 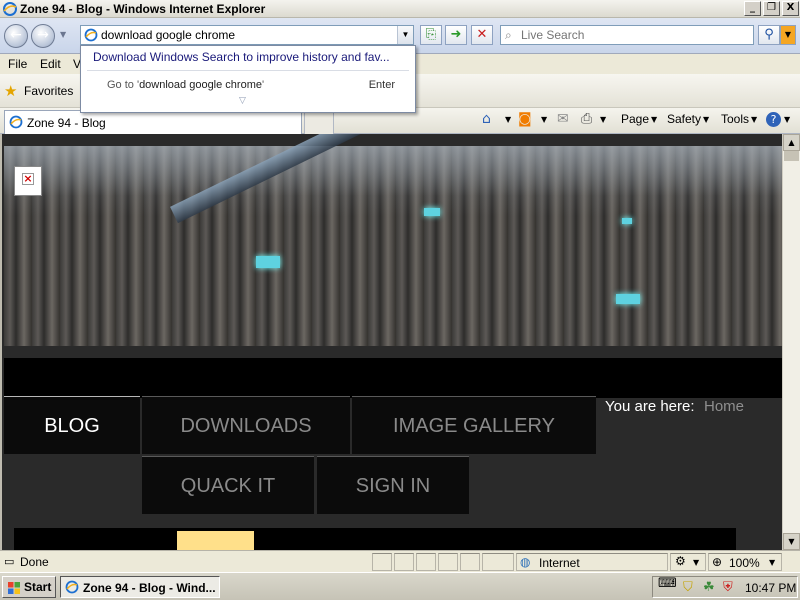 I want to click on protected-mode-dropdown-icon: ▼, so click(x=696, y=562).